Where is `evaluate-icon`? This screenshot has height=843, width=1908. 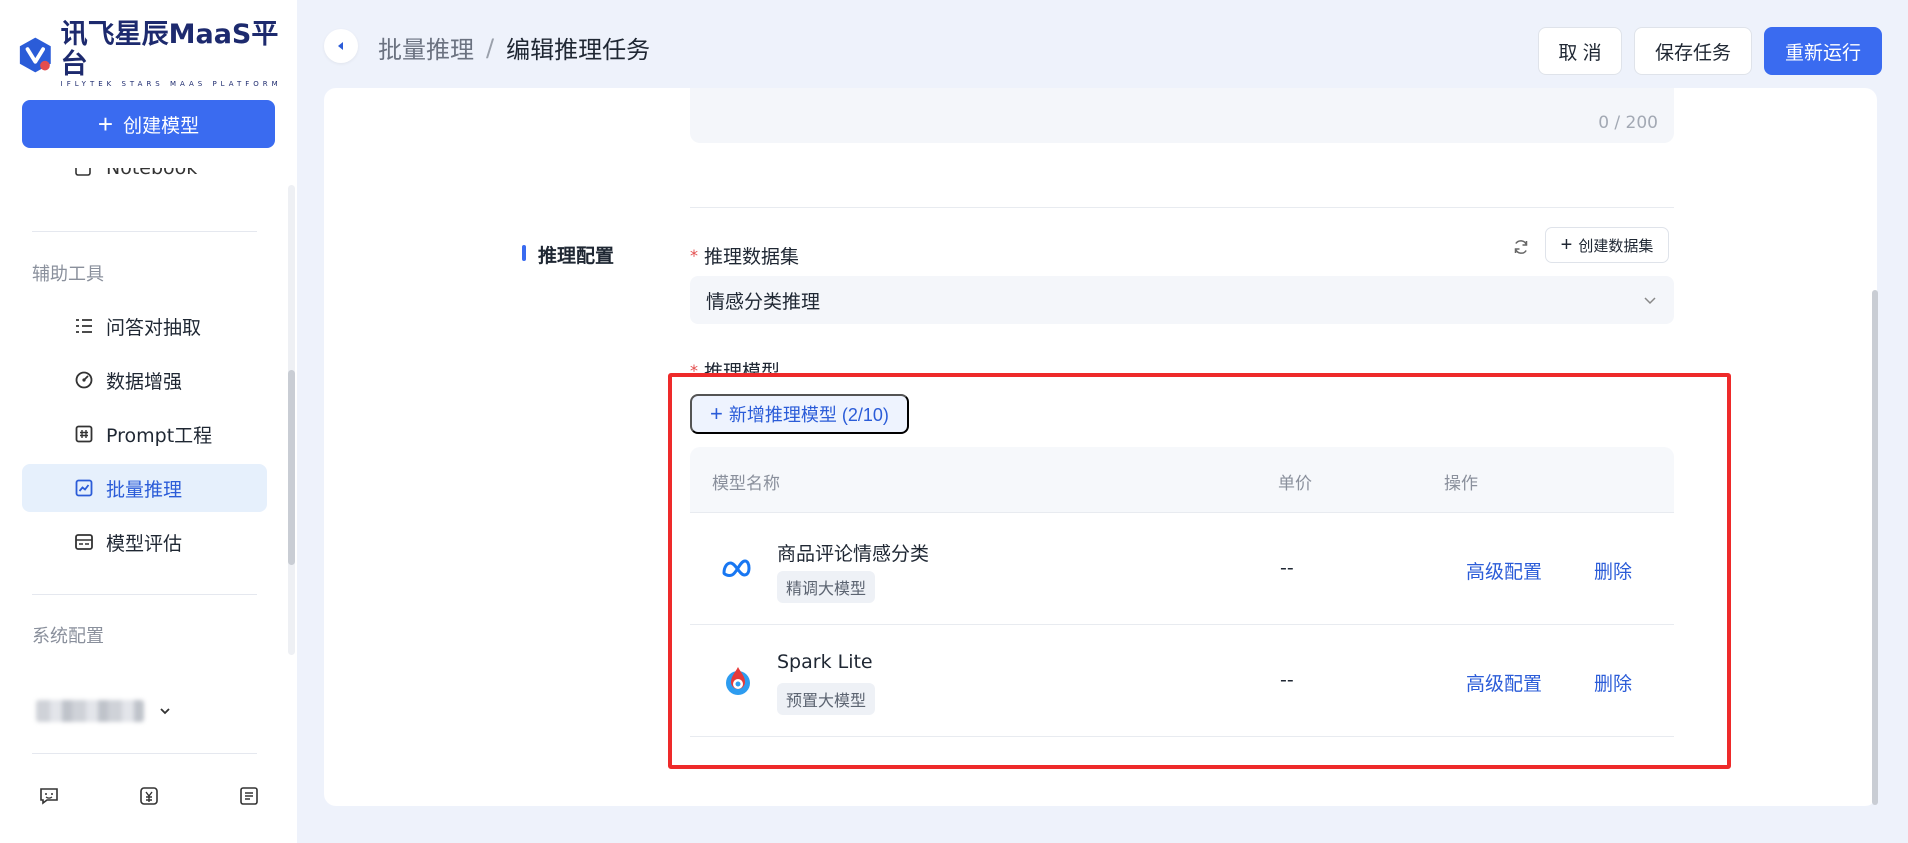 evaluate-icon is located at coordinates (84, 542).